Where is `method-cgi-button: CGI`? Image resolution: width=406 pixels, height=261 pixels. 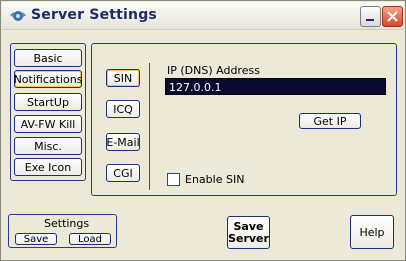 method-cgi-button: CGI is located at coordinates (123, 173).